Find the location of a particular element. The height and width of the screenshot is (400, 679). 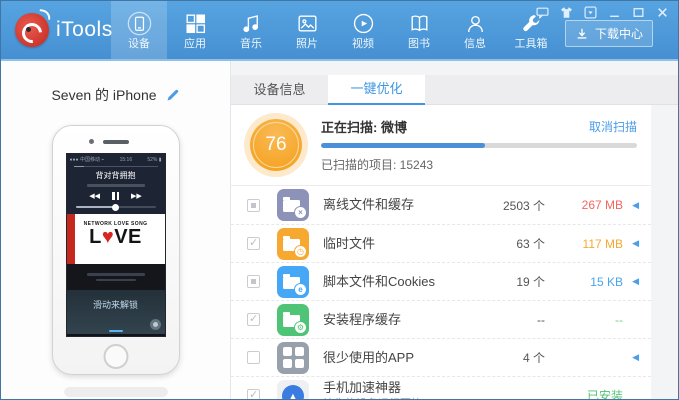

nav-item-device: 设备 is located at coordinates (139, 30).